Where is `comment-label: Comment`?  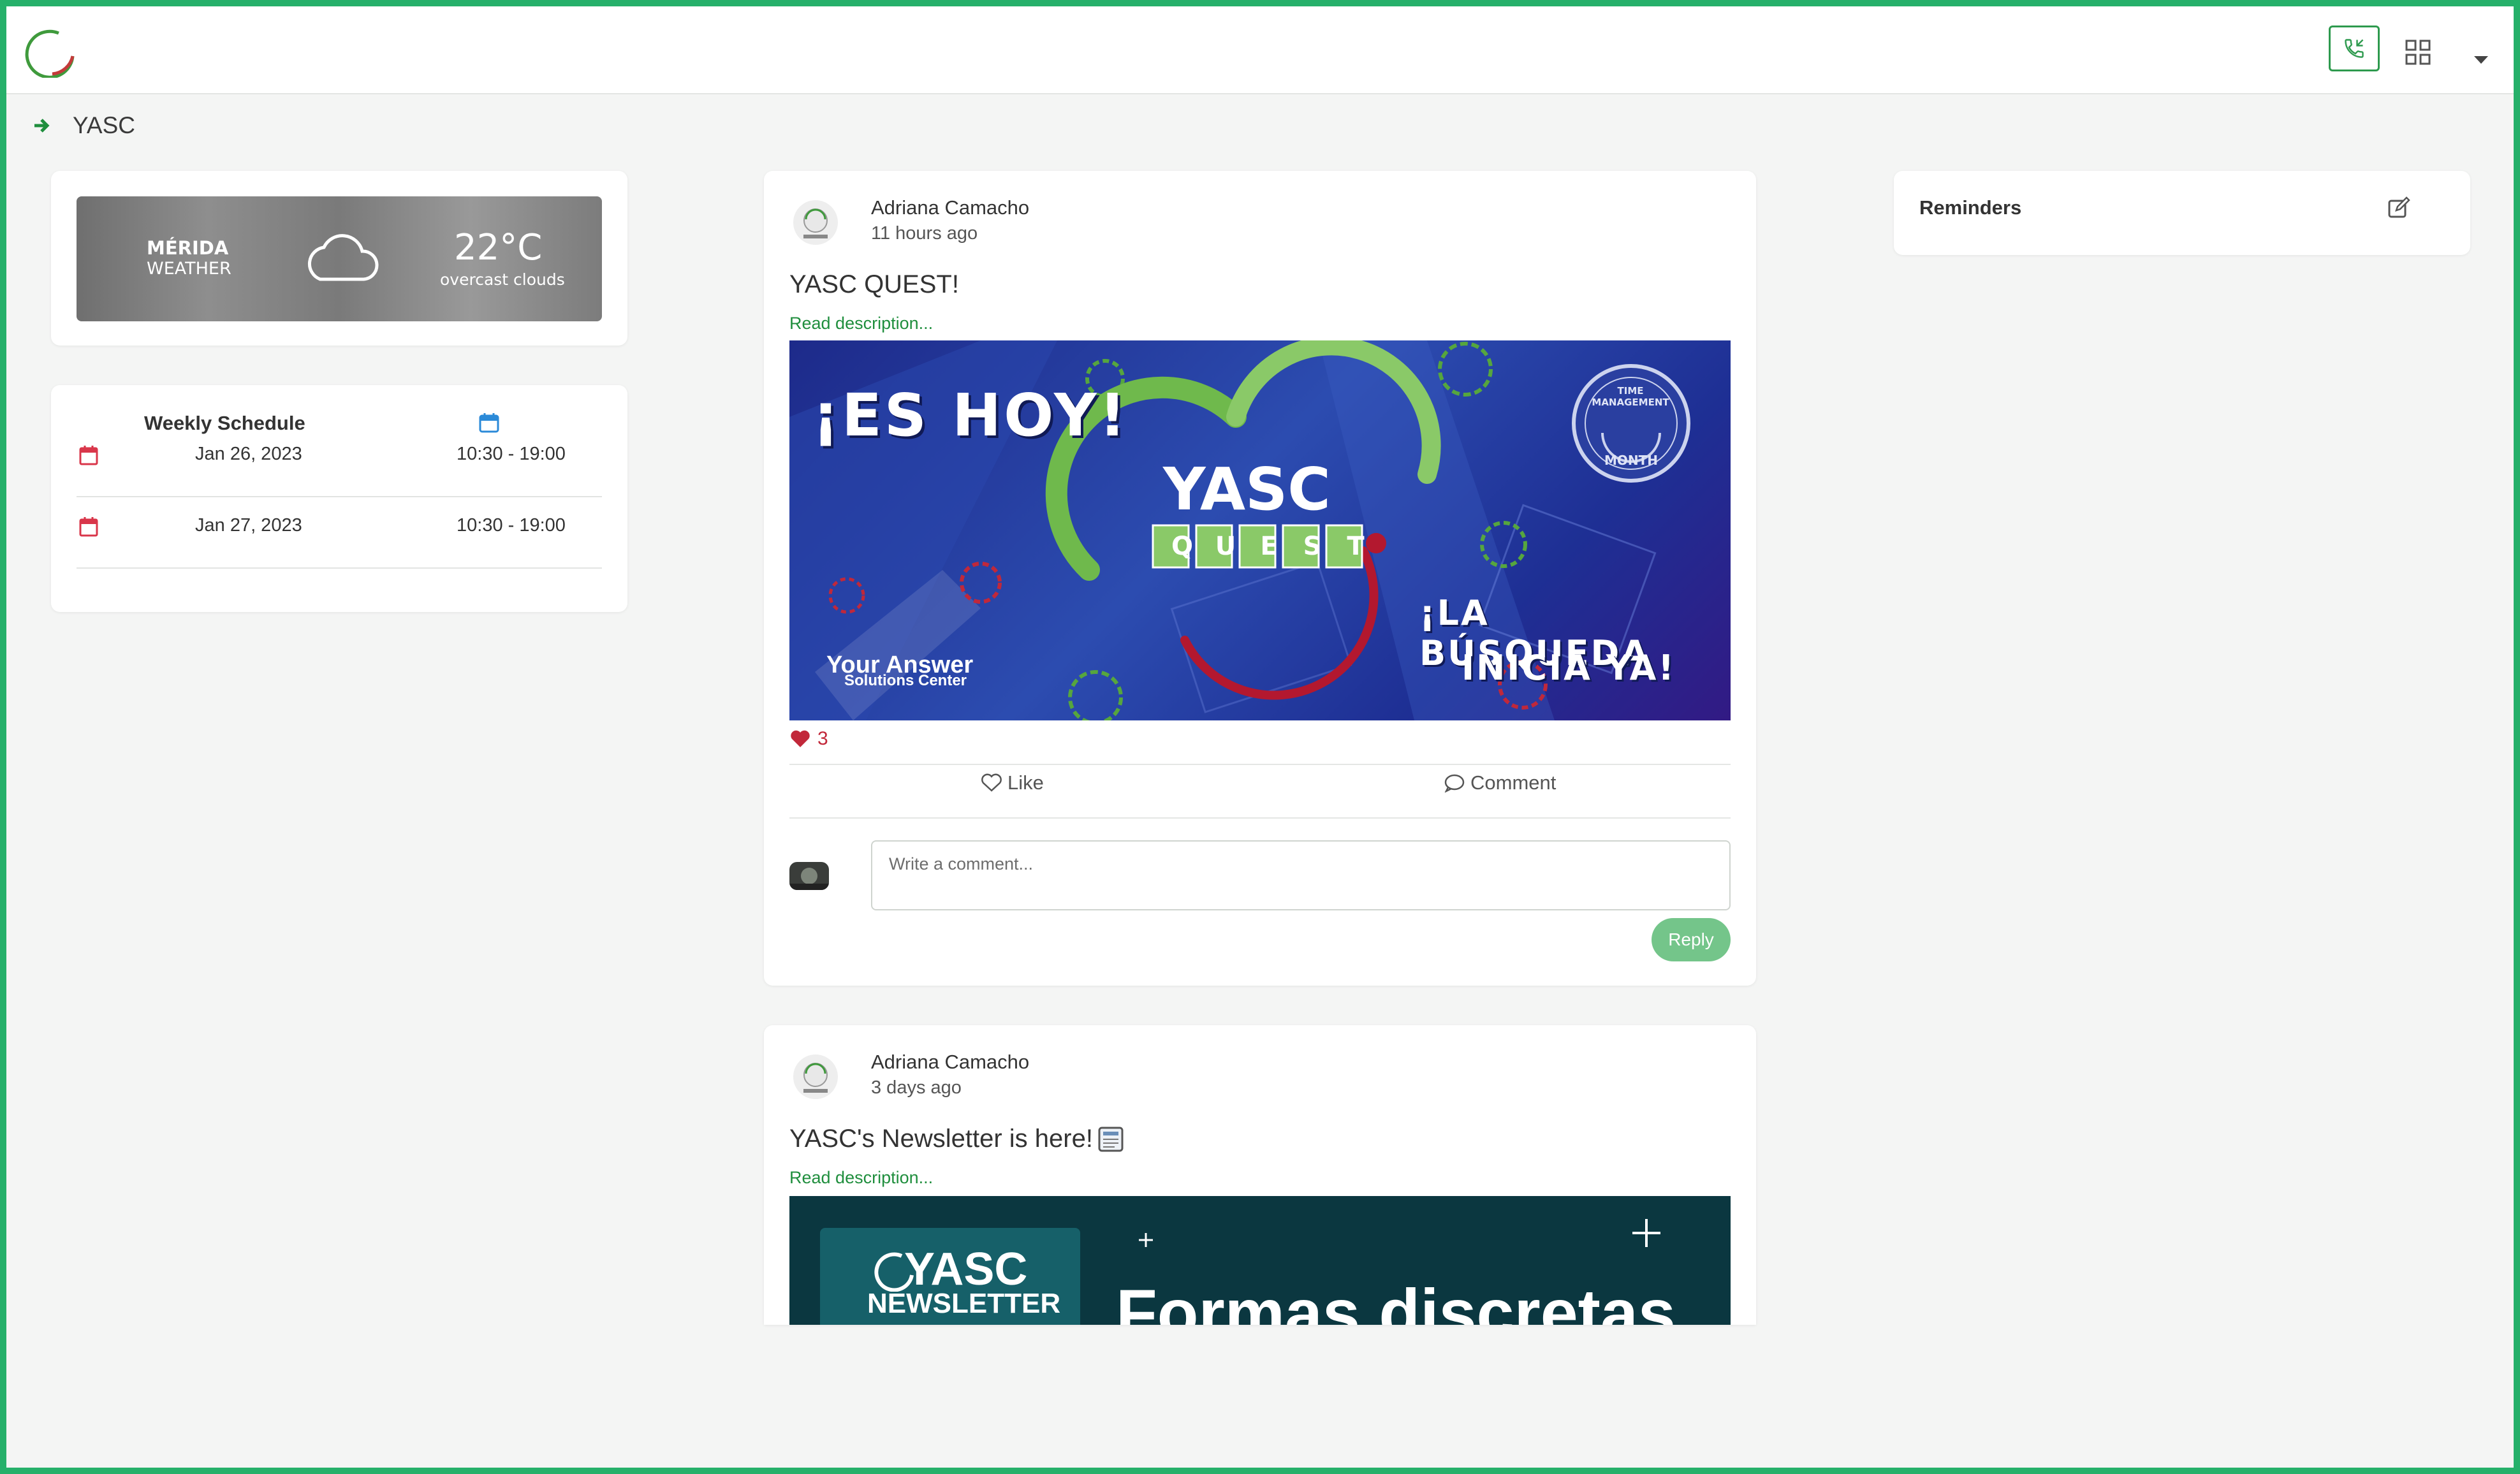 comment-label: Comment is located at coordinates (1513, 782).